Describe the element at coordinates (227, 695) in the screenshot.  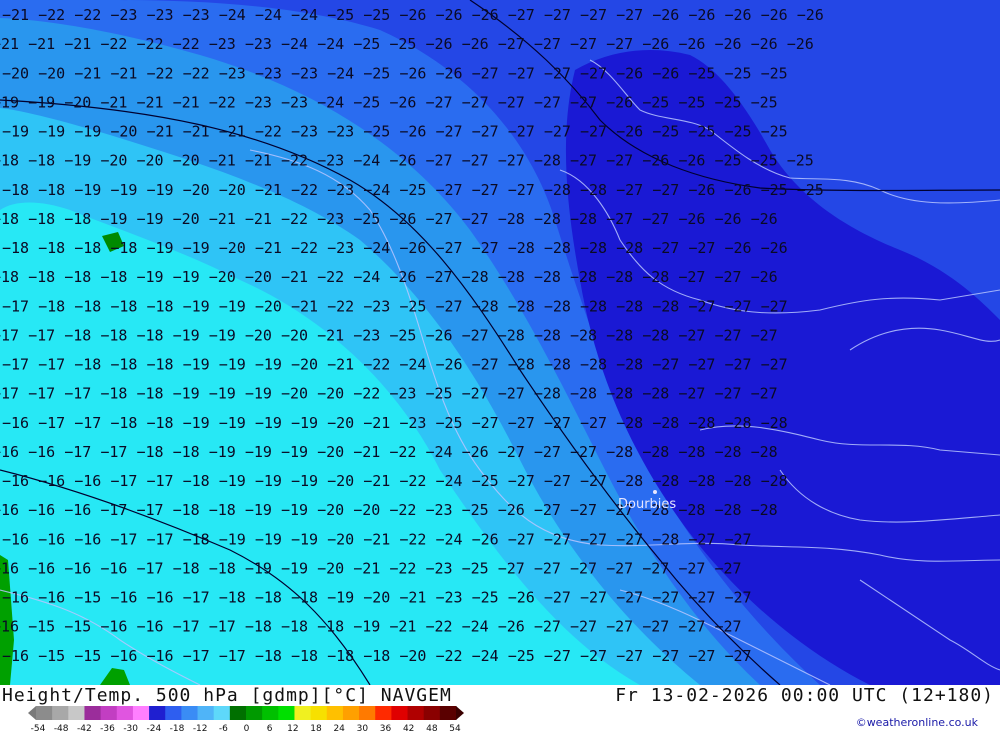
I see `map-title: Height/Temp. 500 hPa [gdmp][°C] NAVGEM` at that location.